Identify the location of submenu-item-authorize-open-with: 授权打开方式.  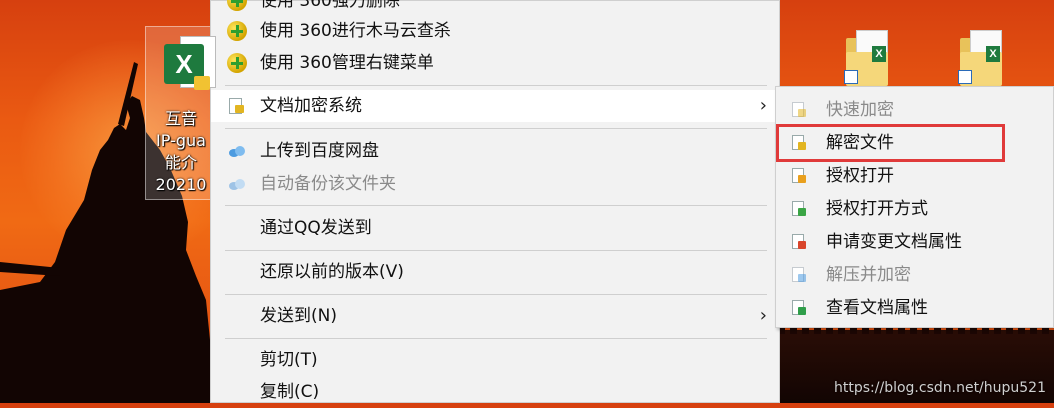
(914, 209).